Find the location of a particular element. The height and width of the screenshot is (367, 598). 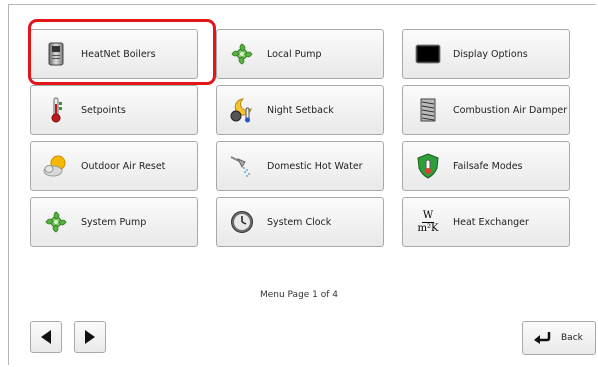

heatnet-boilers-button: HeatNet Boilers is located at coordinates (114, 54).